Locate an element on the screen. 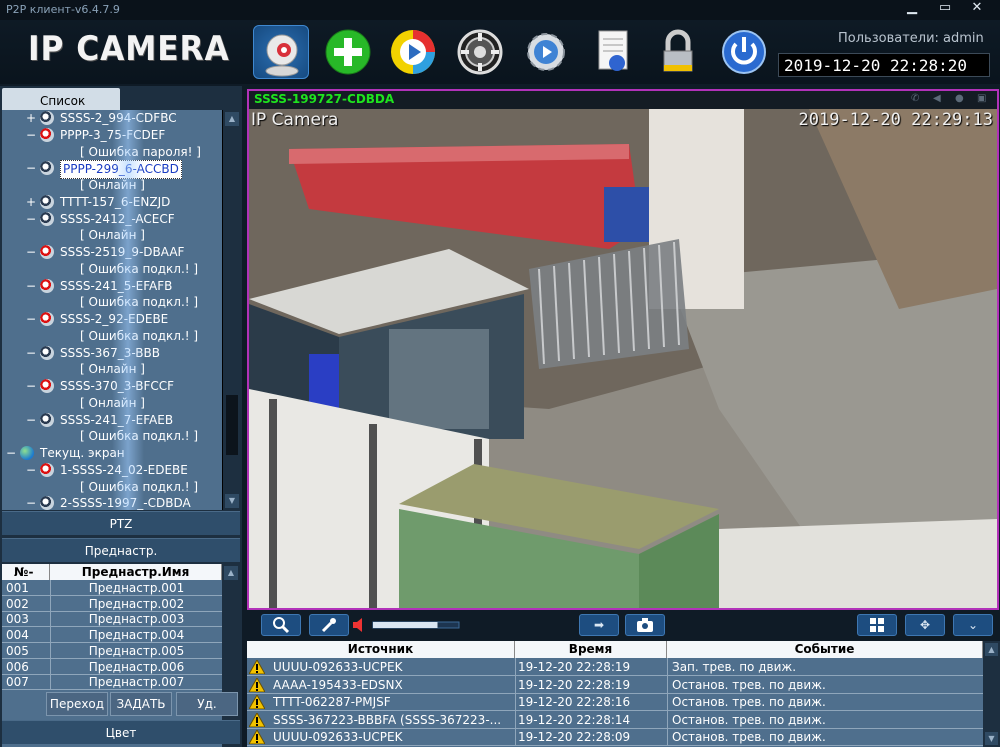  fullscreen-icon: ▣ is located at coordinates (983, 99).